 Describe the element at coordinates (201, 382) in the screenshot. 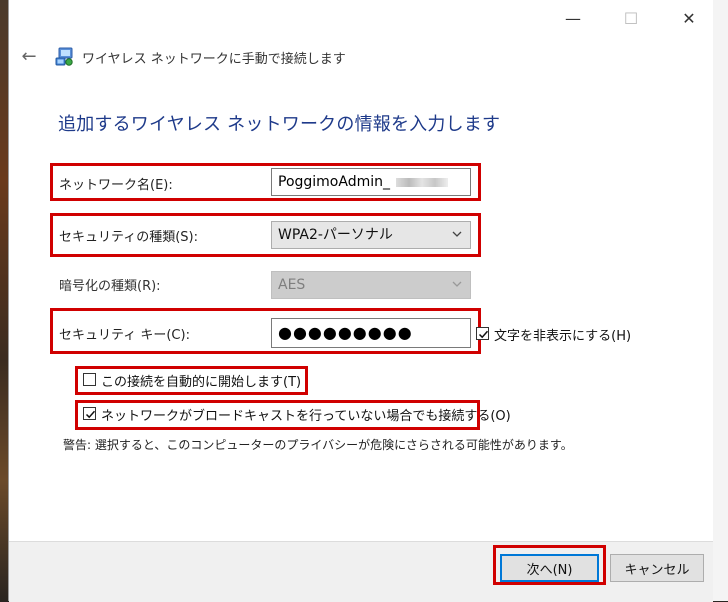

I see `auto-start-label: この接続を自動的に開始します(T)` at that location.